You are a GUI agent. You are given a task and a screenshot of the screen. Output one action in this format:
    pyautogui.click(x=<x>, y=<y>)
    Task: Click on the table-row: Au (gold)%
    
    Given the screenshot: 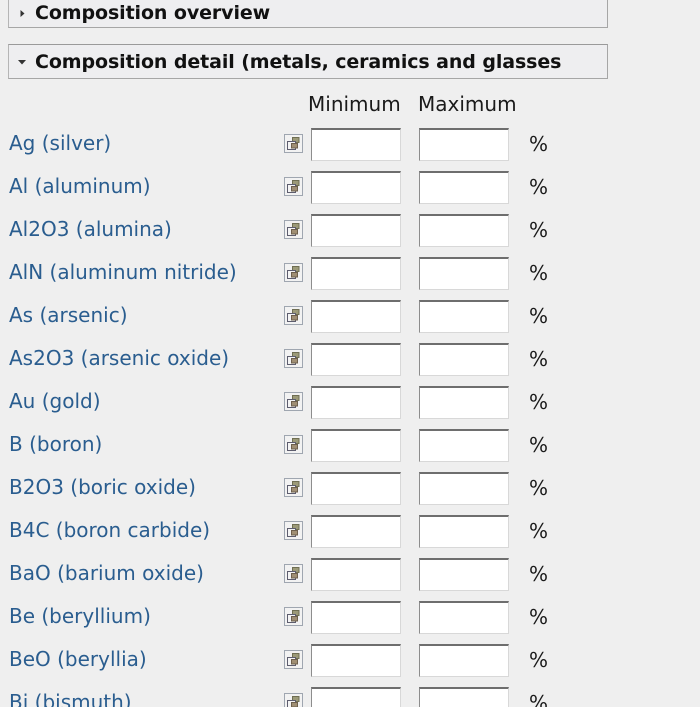 What is the action you would take?
    pyautogui.click(x=350, y=402)
    